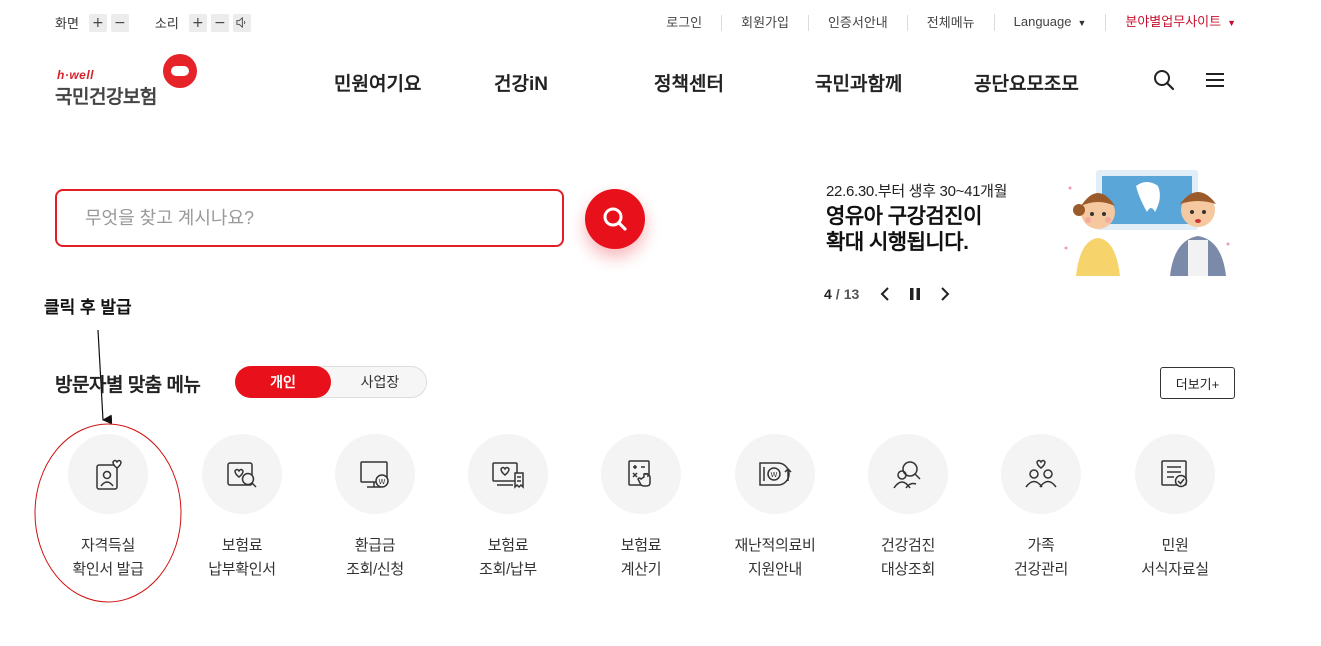  Describe the element at coordinates (684, 23) in the screenshot. I see `login-link: 로그인` at that location.